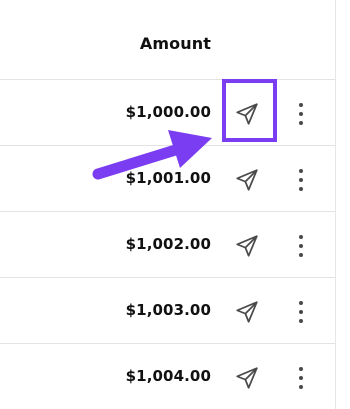 The width and height of the screenshot is (350, 409). I want to click on table-edge, so click(335, 204).